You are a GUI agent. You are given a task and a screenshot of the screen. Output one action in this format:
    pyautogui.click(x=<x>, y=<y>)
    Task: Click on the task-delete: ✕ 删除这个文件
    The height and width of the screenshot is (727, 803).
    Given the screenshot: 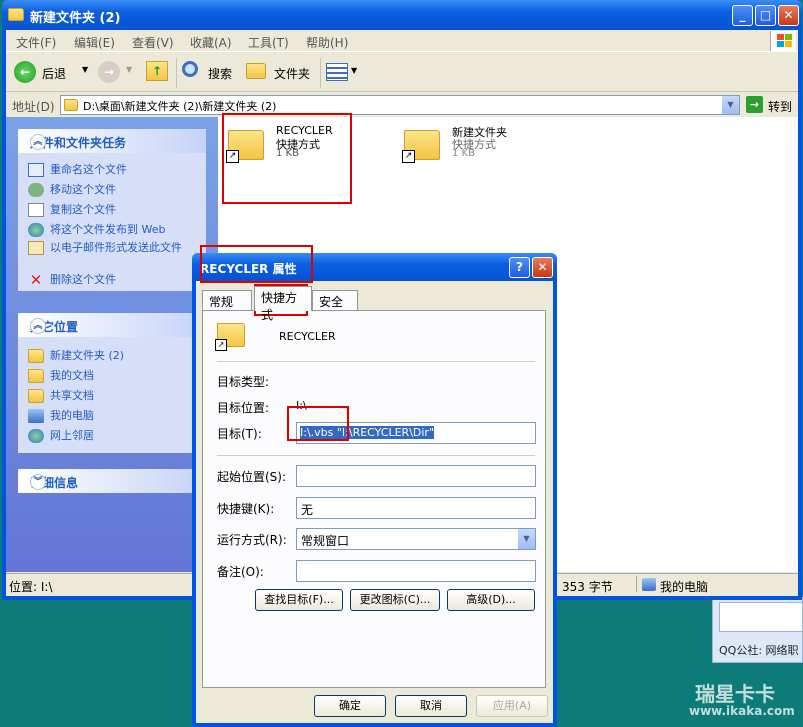 What is the action you would take?
    pyautogui.click(x=72, y=280)
    